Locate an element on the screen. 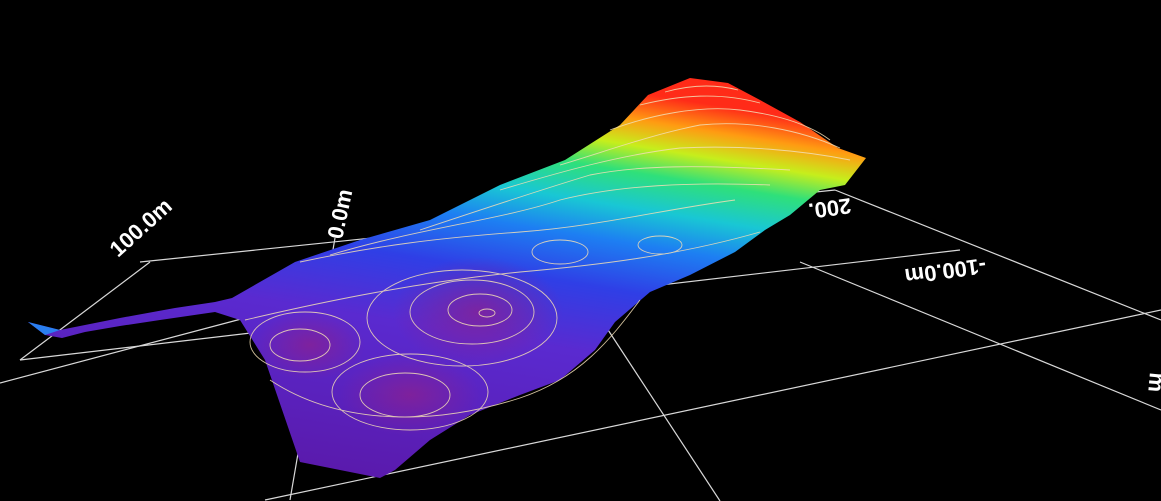  axis-label-x-center: 0.0m is located at coordinates (339, 214).